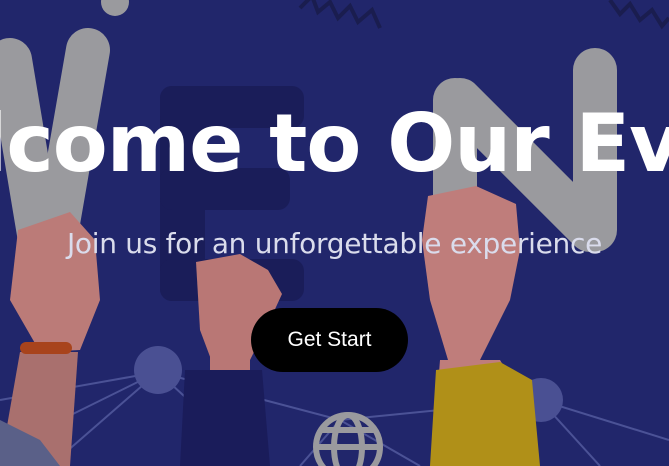 The height and width of the screenshot is (466, 669). I want to click on zigzag-decoration, so click(483, 15).